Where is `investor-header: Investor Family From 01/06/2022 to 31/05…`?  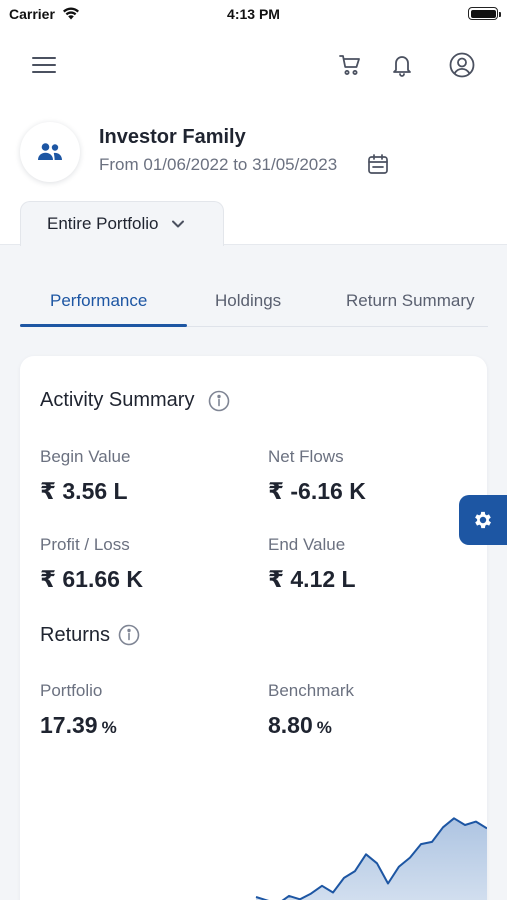
investor-header: Investor Family From 01/06/2022 to 31/05… is located at coordinates (255, 153).